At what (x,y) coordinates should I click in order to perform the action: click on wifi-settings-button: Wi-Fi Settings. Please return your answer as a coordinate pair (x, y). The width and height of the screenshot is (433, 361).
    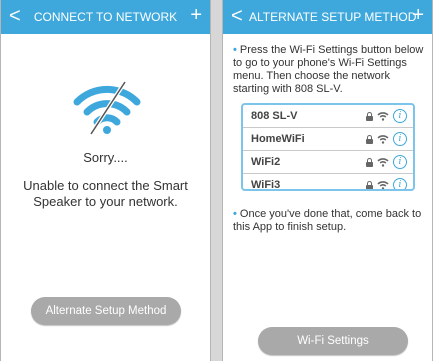
    Looking at the image, I should click on (333, 341).